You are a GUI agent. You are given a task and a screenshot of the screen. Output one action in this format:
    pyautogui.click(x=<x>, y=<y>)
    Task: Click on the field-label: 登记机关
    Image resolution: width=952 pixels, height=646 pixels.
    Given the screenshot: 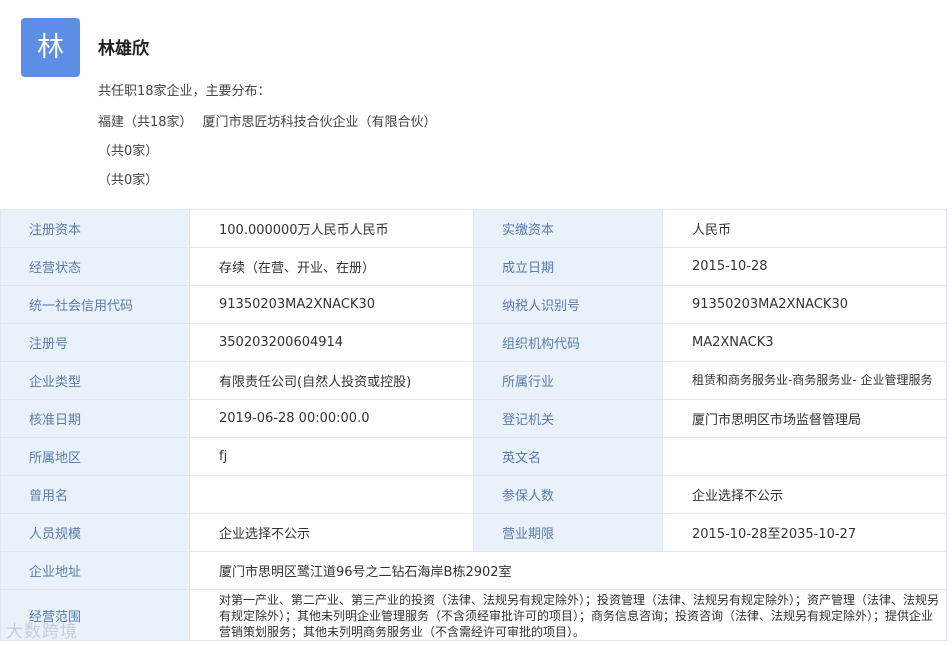 What is the action you would take?
    pyautogui.click(x=568, y=418)
    